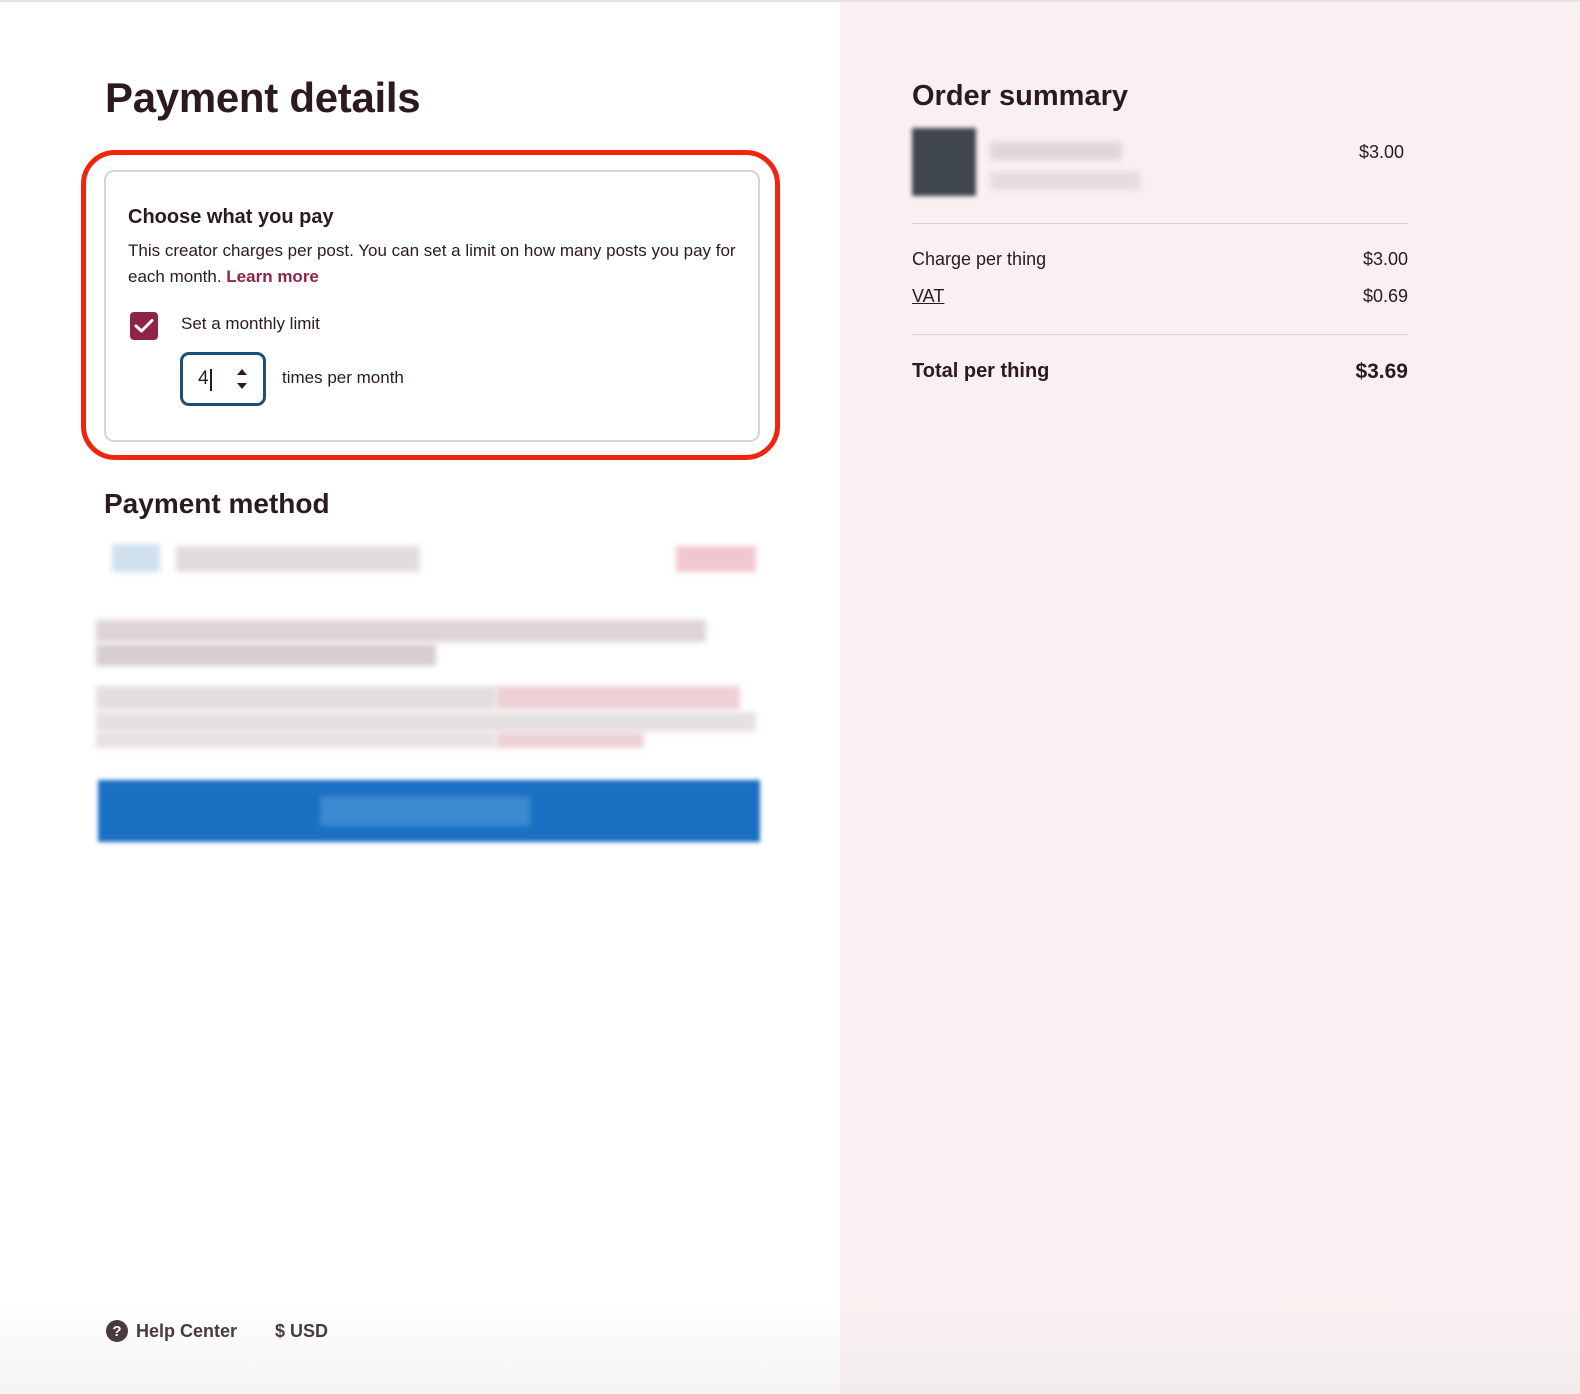 The image size is (1580, 1394). What do you see at coordinates (272, 276) in the screenshot?
I see `learn-more-link: Learn more` at bounding box center [272, 276].